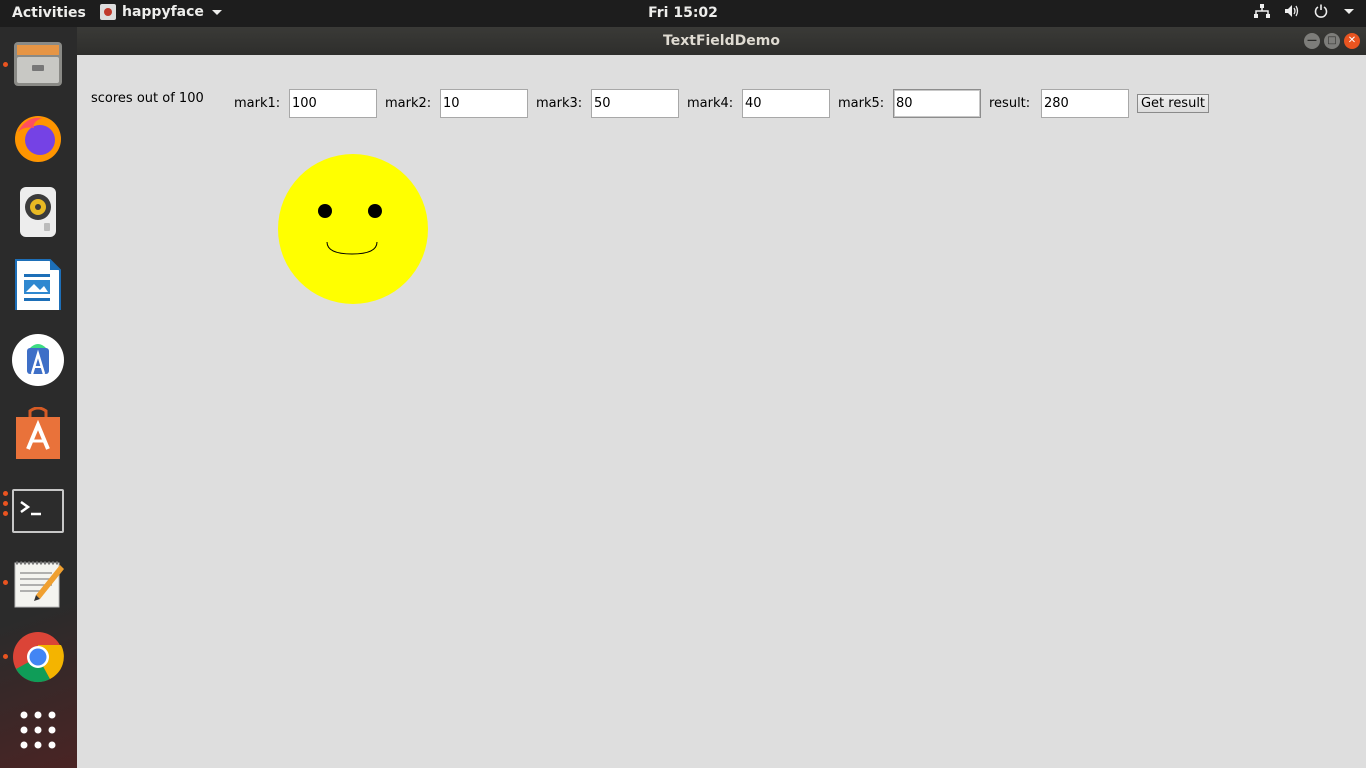 This screenshot has width=1366, height=768. What do you see at coordinates (375, 211) in the screenshot?
I see `right-eye` at bounding box center [375, 211].